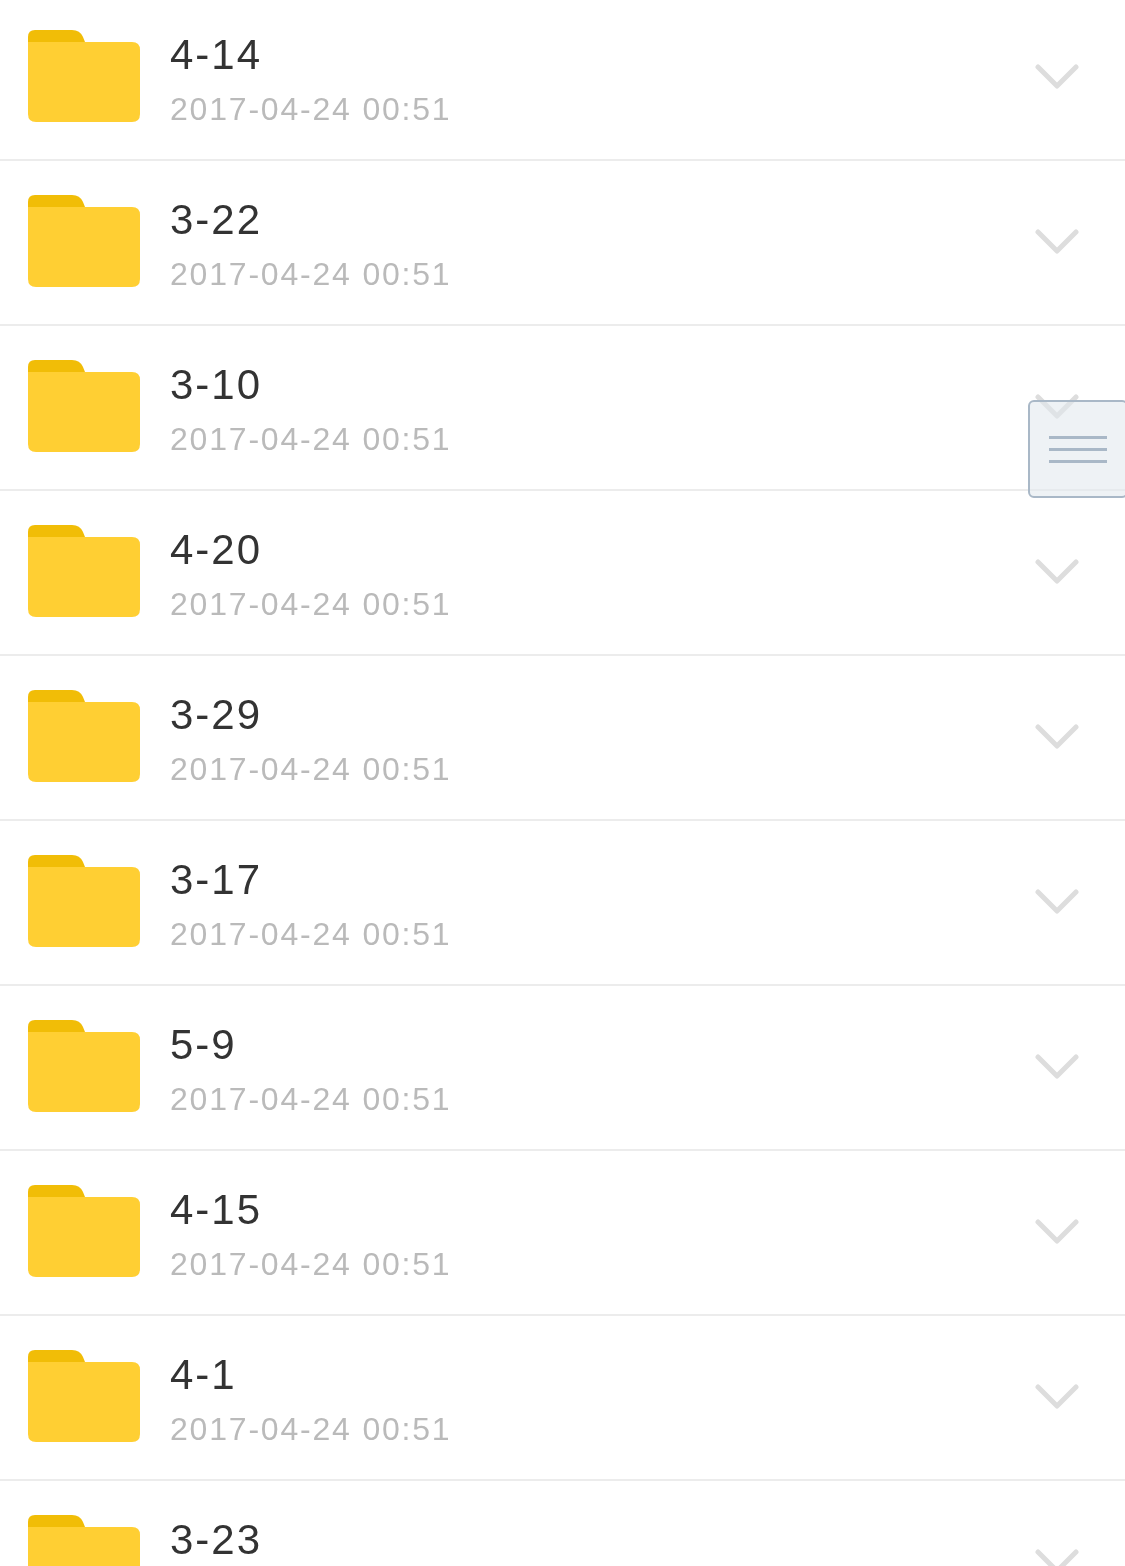 The image size is (1125, 1566). I want to click on scroll-handle, so click(1076, 449).